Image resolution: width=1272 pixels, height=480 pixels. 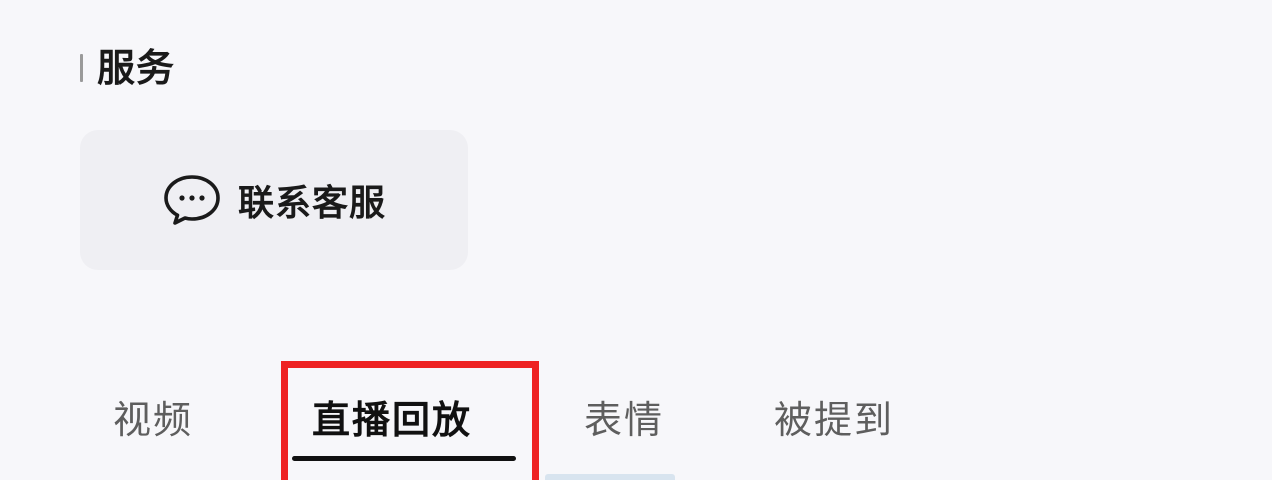 What do you see at coordinates (81, 68) in the screenshot?
I see `section-accent-bar` at bounding box center [81, 68].